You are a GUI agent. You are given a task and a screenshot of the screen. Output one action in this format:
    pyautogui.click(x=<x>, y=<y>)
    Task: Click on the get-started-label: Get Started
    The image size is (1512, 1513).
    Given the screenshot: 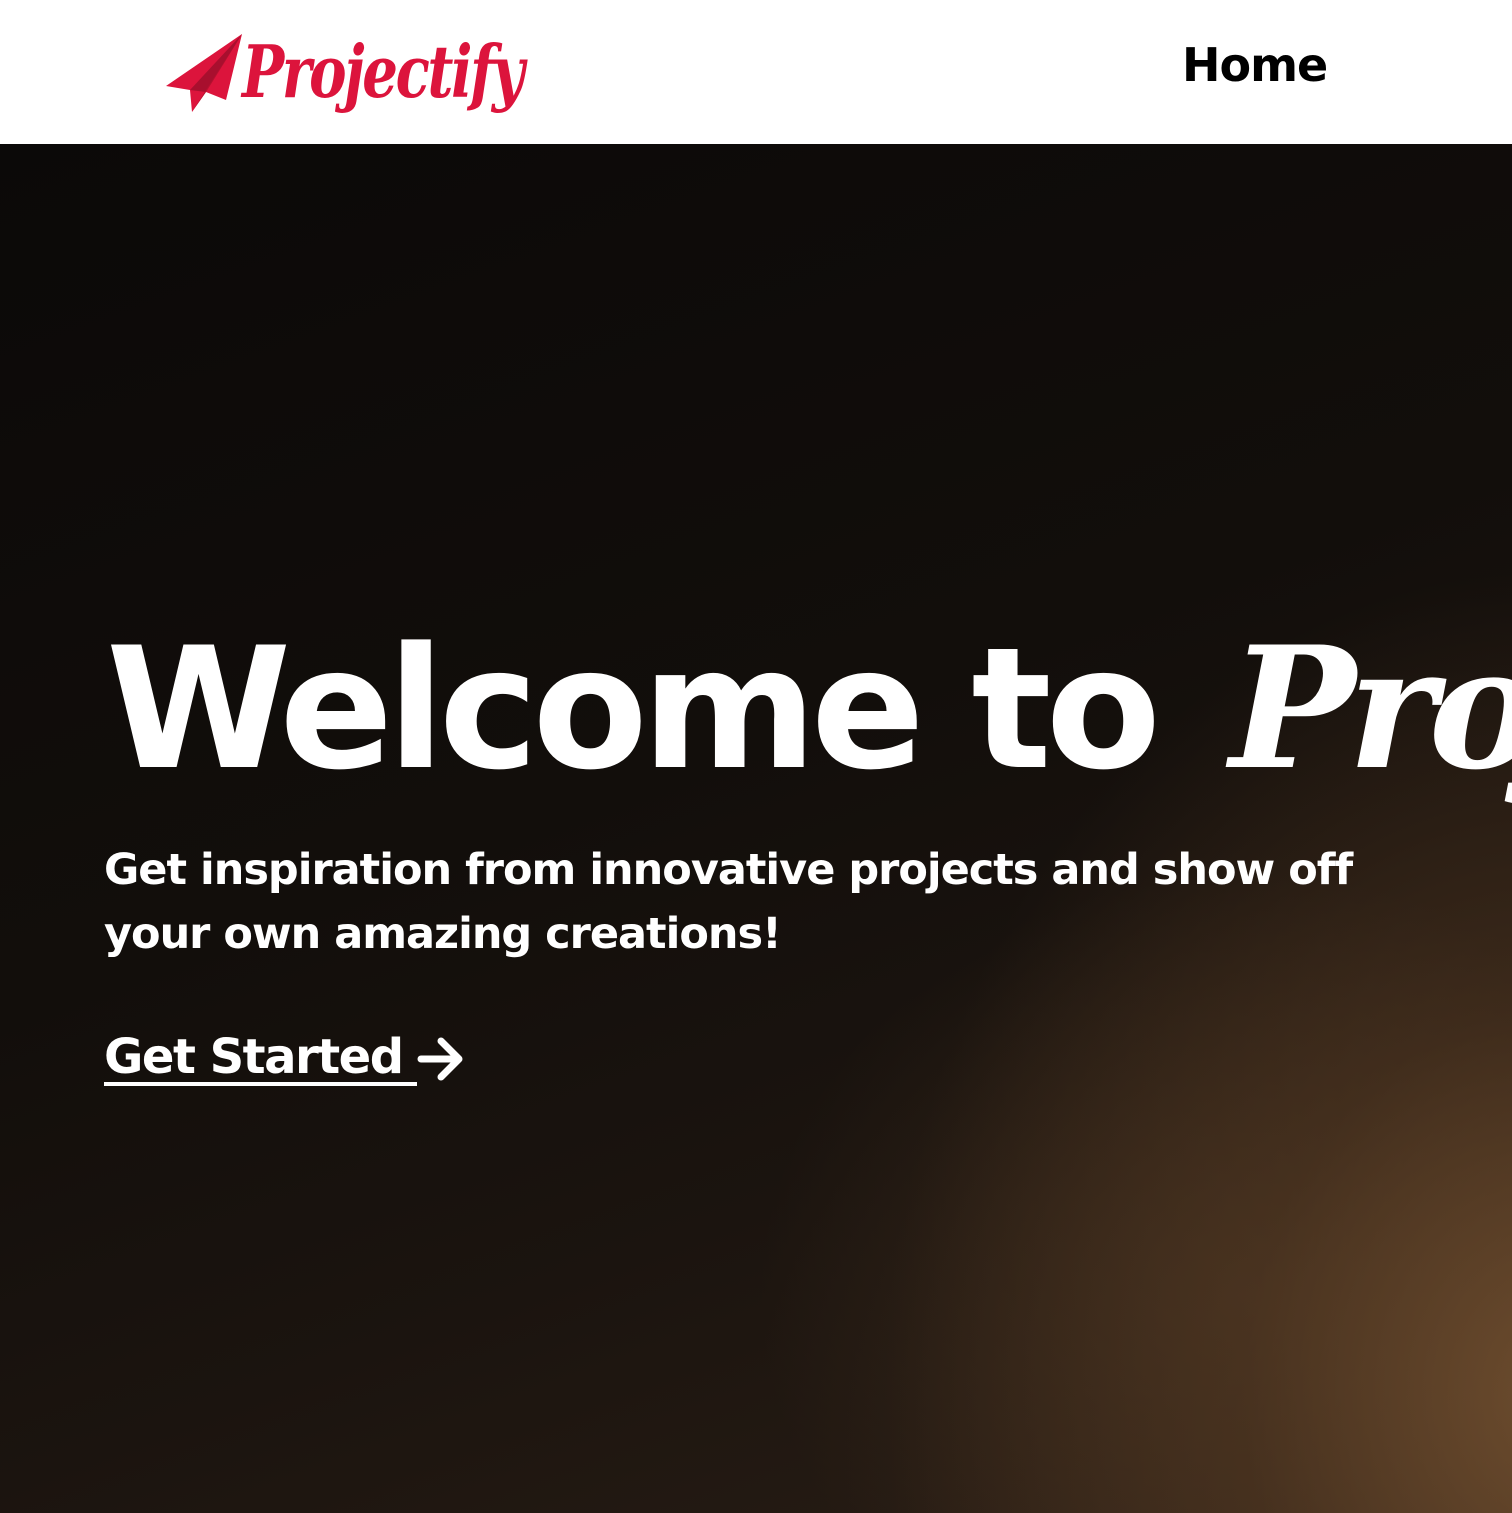 What is the action you would take?
    pyautogui.click(x=260, y=1059)
    